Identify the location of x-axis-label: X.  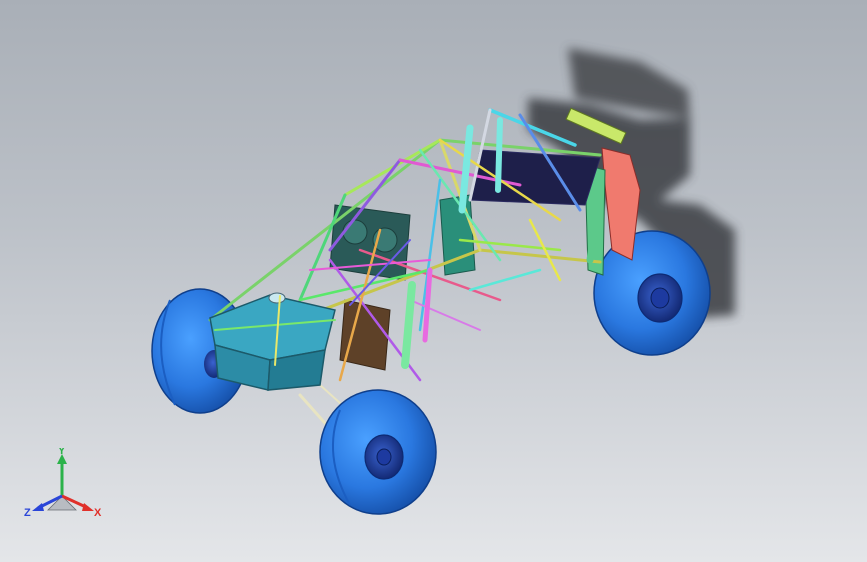
(98, 513).